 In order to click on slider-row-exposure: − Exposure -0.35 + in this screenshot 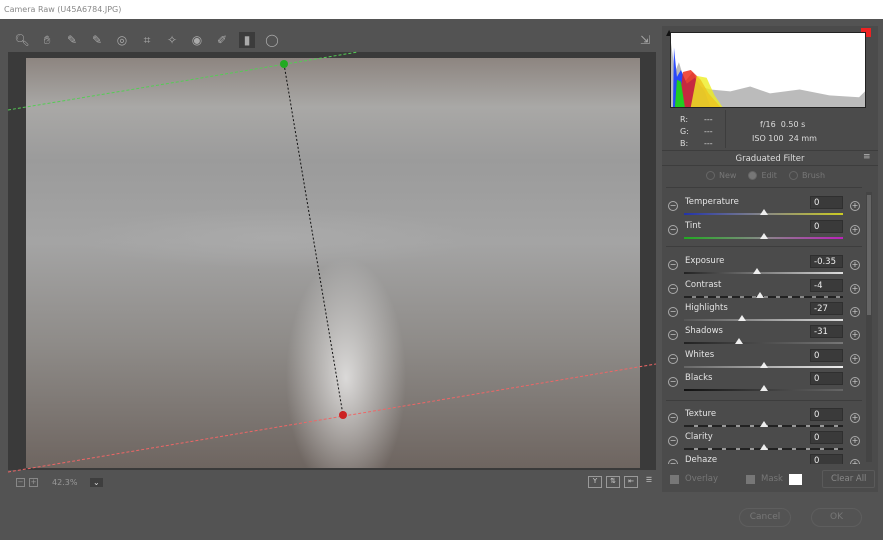, I will do `click(764, 266)`.